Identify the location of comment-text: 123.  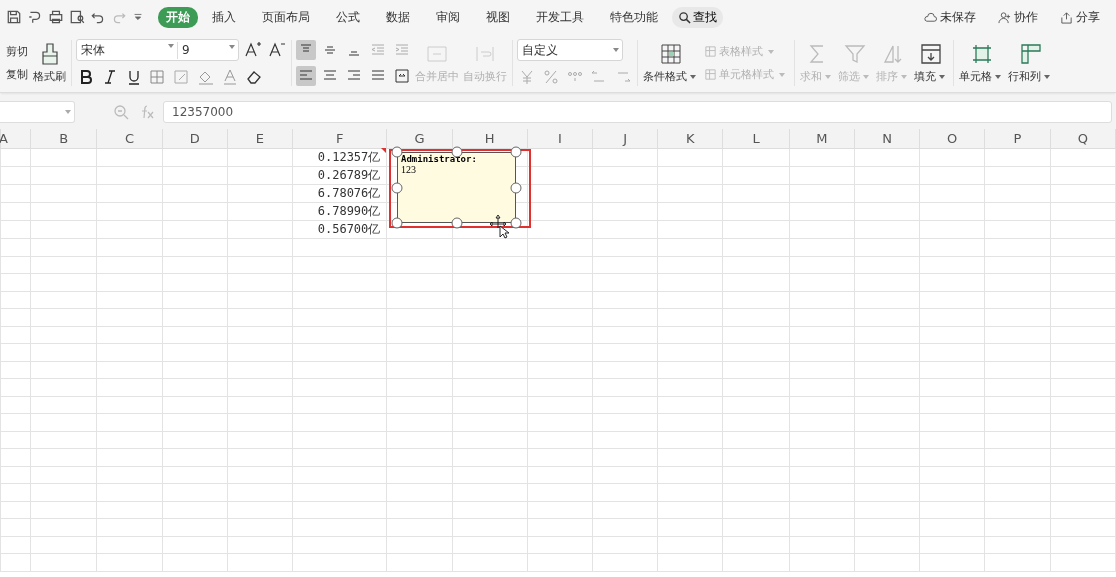
(409, 169).